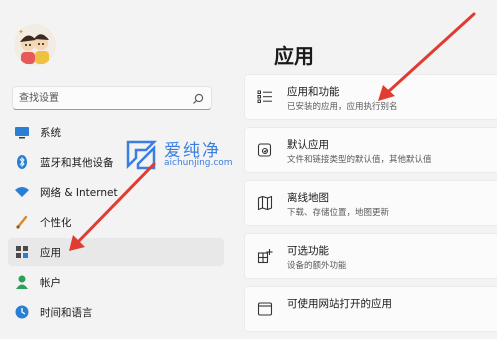  Describe the element at coordinates (339, 304) in the screenshot. I see `card-title: 可使用网站打开的应用` at that location.